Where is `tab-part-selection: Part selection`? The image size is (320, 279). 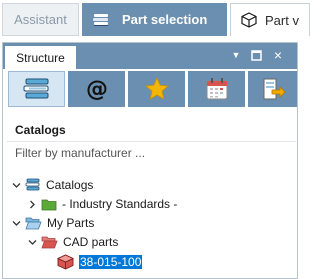
tab-part-selection: Part selection is located at coordinates (154, 19).